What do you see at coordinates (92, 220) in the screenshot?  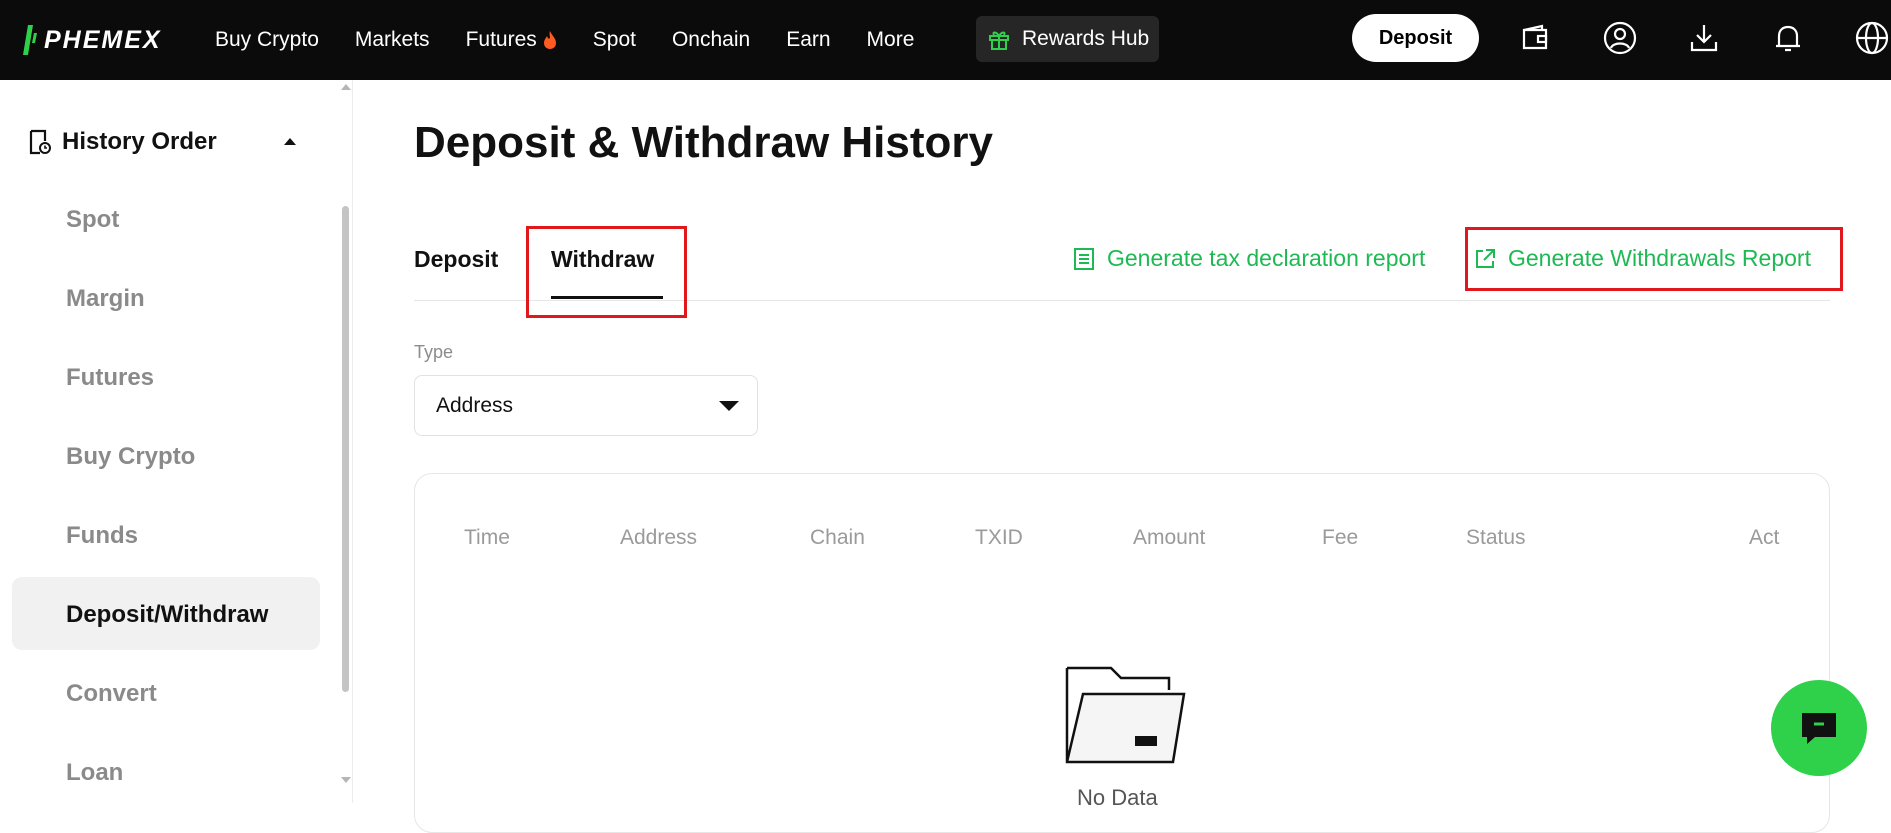 I see `sidebar-item-spot: Spot` at bounding box center [92, 220].